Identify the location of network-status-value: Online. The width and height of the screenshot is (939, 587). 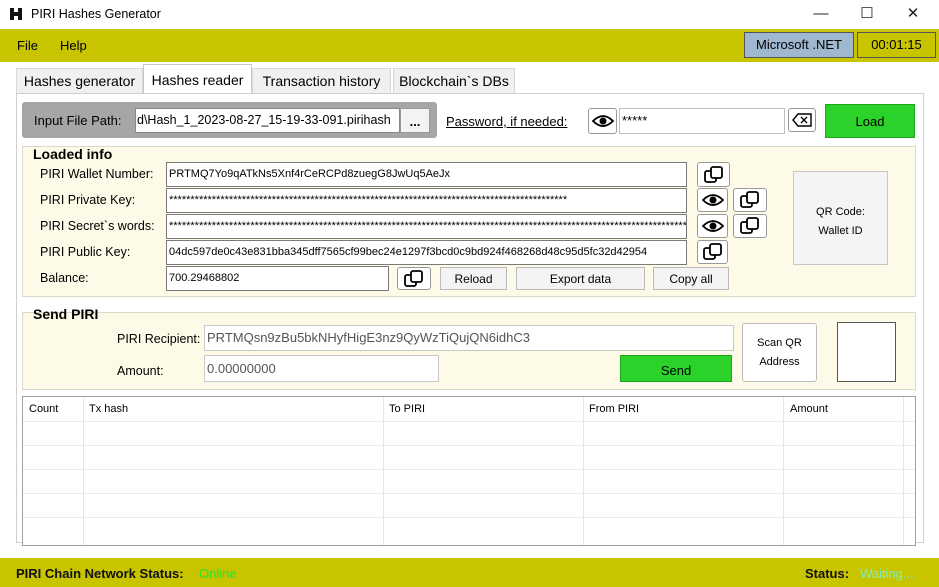
(218, 573).